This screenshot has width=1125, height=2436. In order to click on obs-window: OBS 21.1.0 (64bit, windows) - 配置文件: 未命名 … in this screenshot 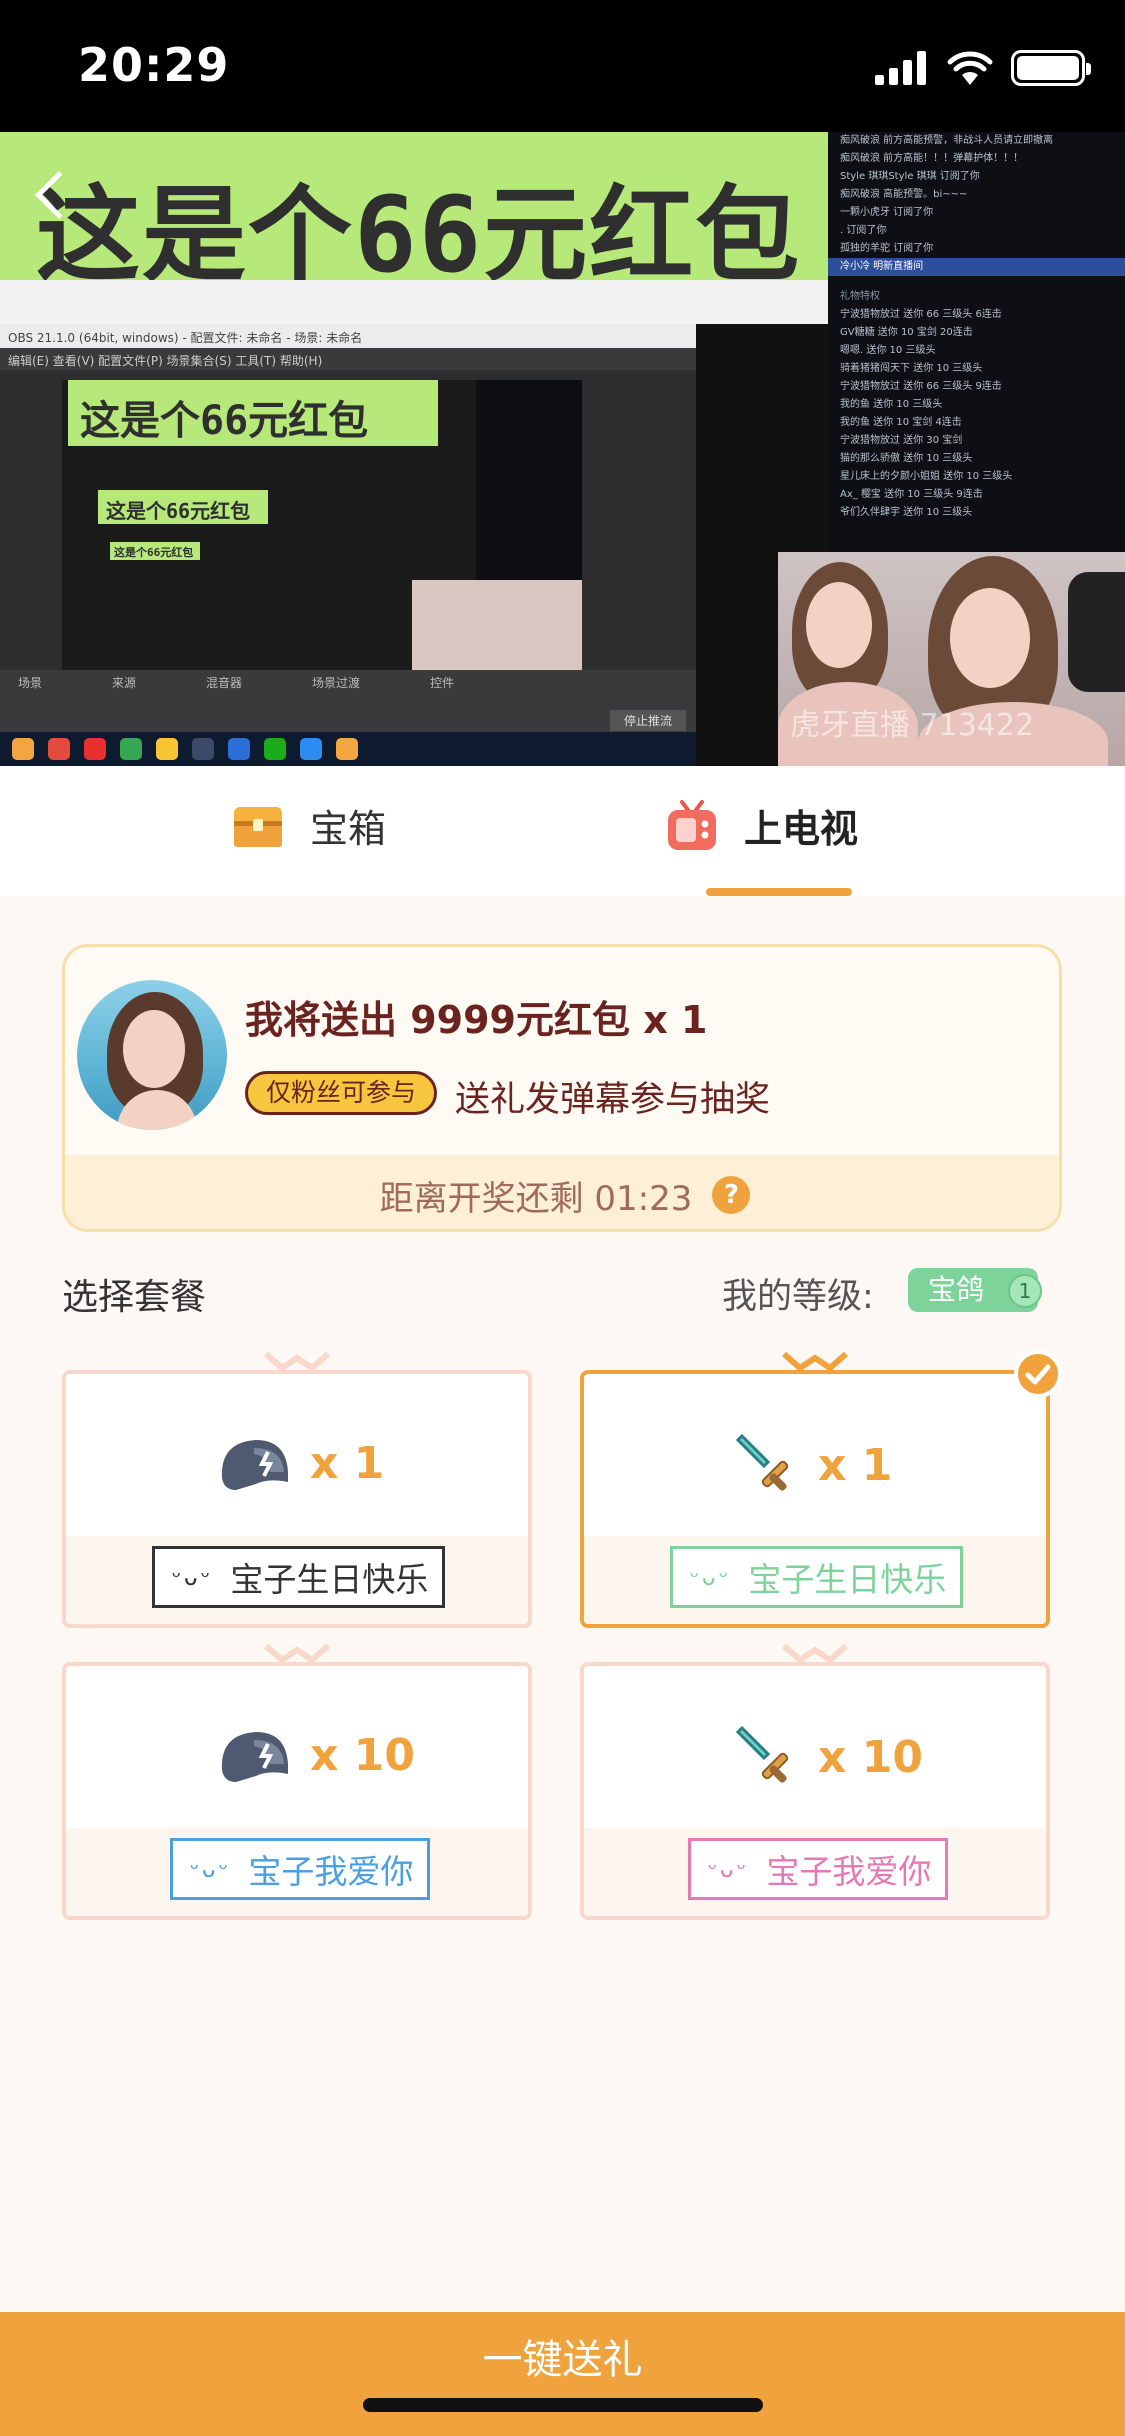, I will do `click(348, 545)`.